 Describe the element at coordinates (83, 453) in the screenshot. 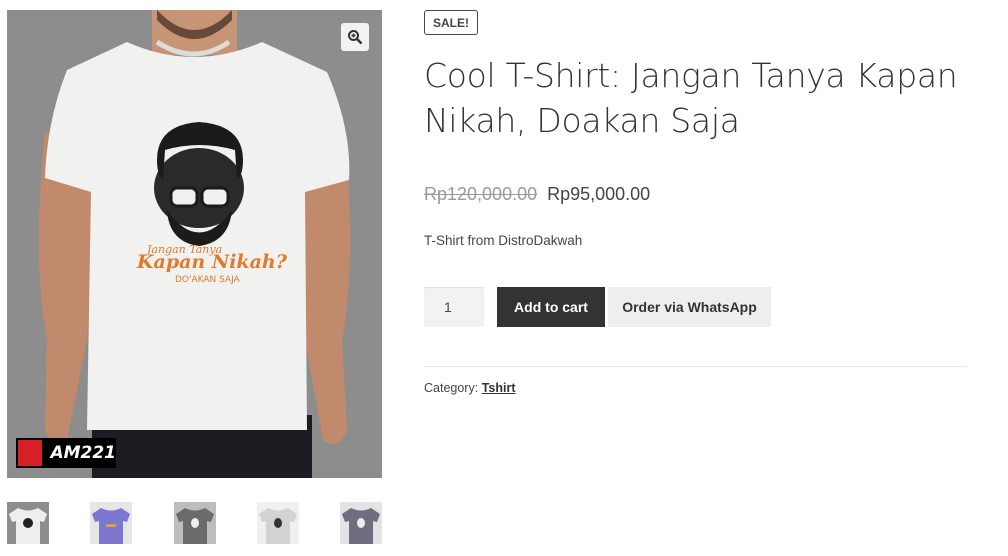

I see `watermark-text: AM221` at that location.